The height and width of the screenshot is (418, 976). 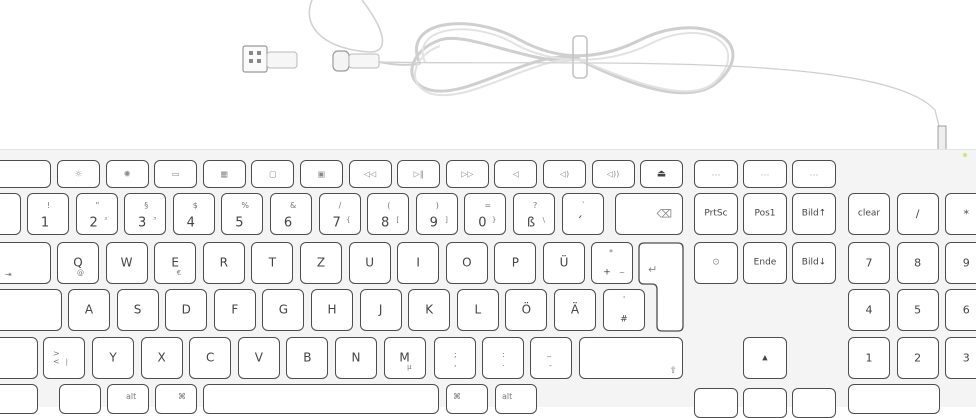 I want to click on alt-left-key: alt, so click(x=128, y=399).